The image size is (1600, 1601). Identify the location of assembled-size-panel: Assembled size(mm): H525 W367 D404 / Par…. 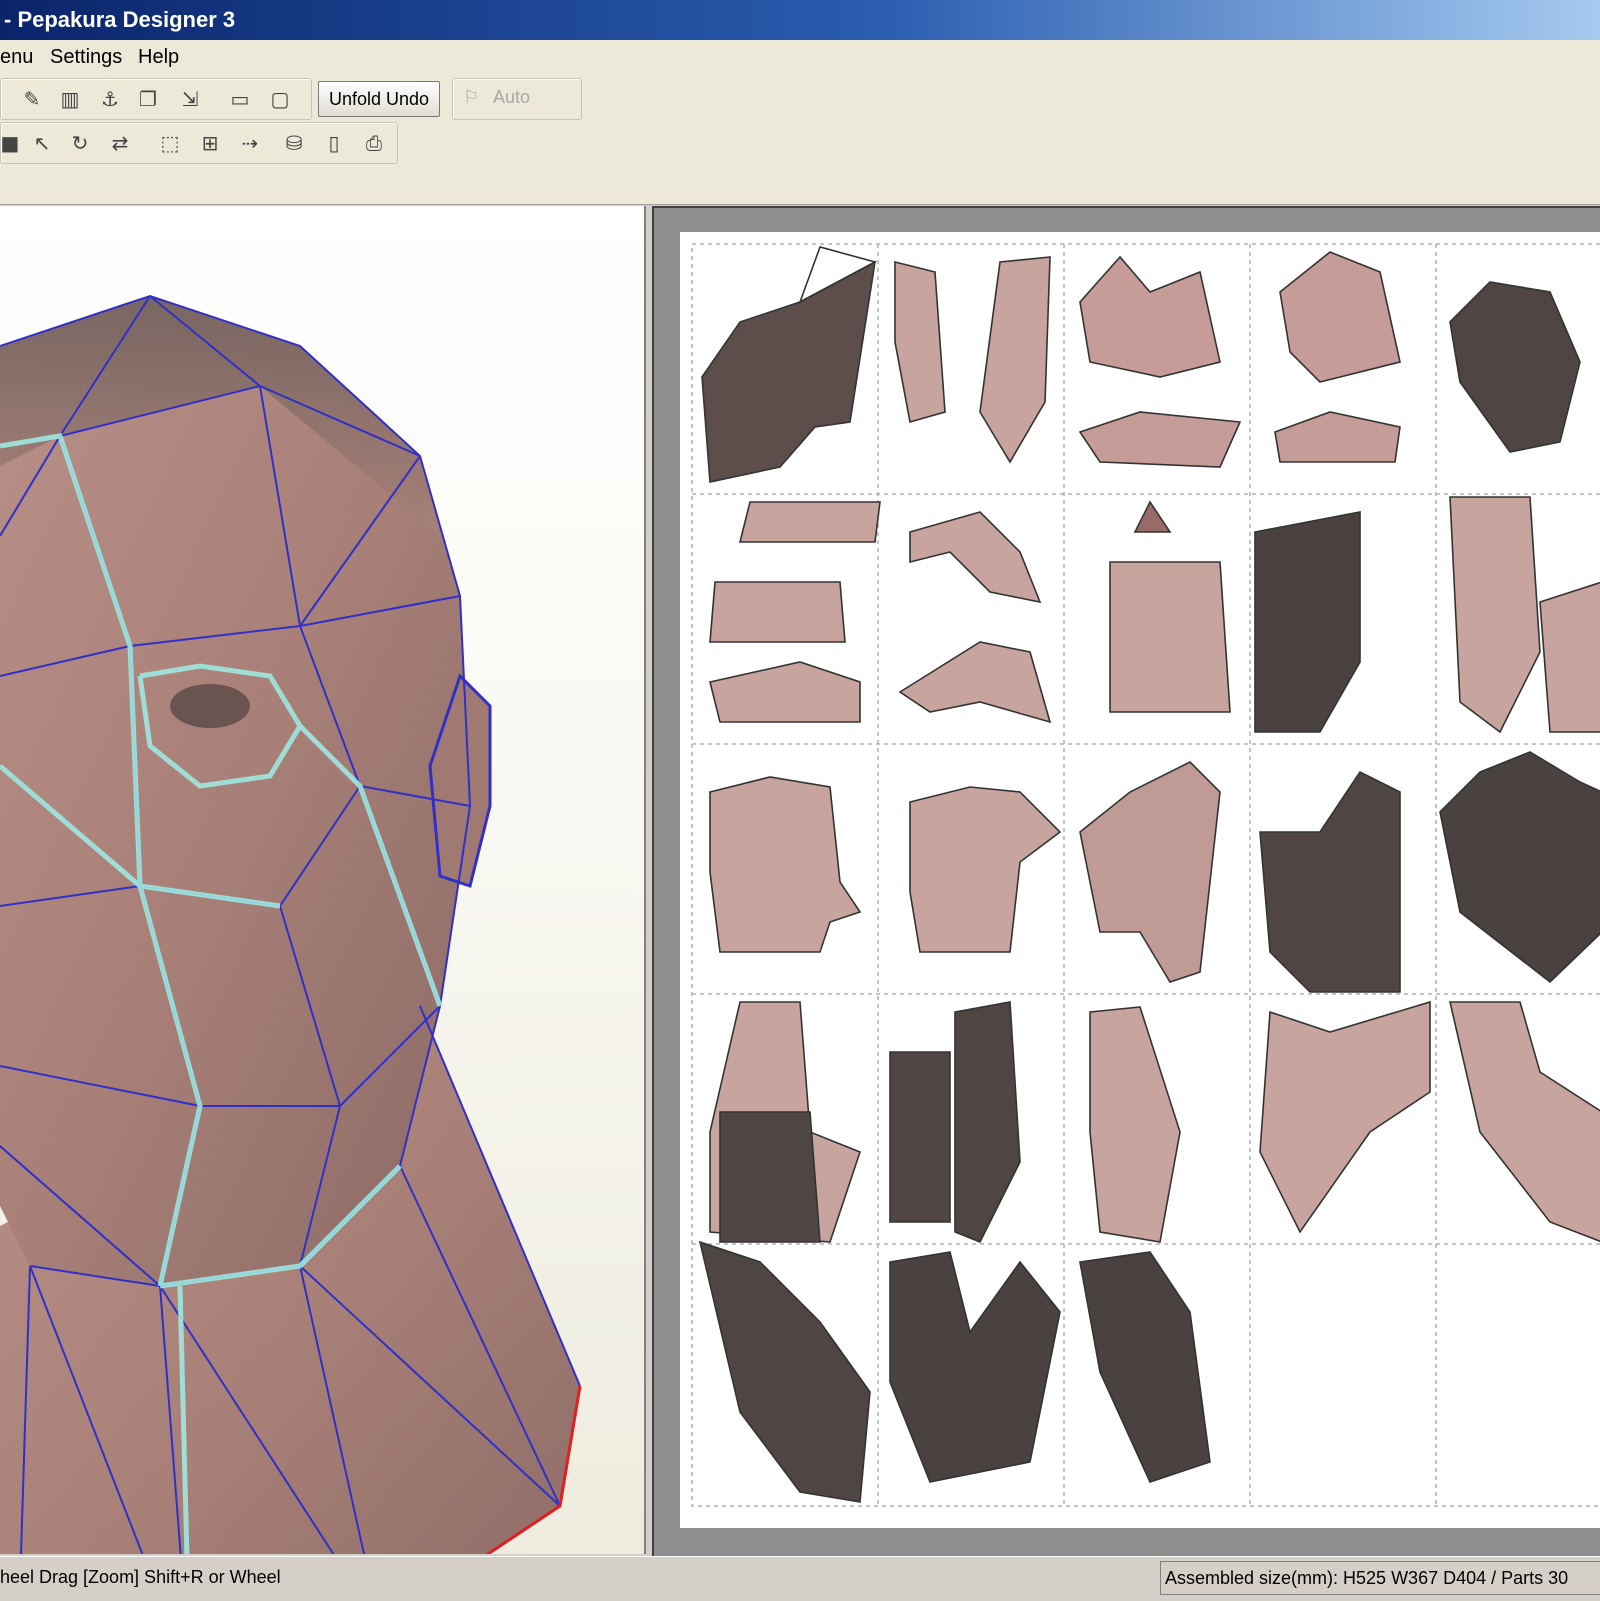
(1380, 1578).